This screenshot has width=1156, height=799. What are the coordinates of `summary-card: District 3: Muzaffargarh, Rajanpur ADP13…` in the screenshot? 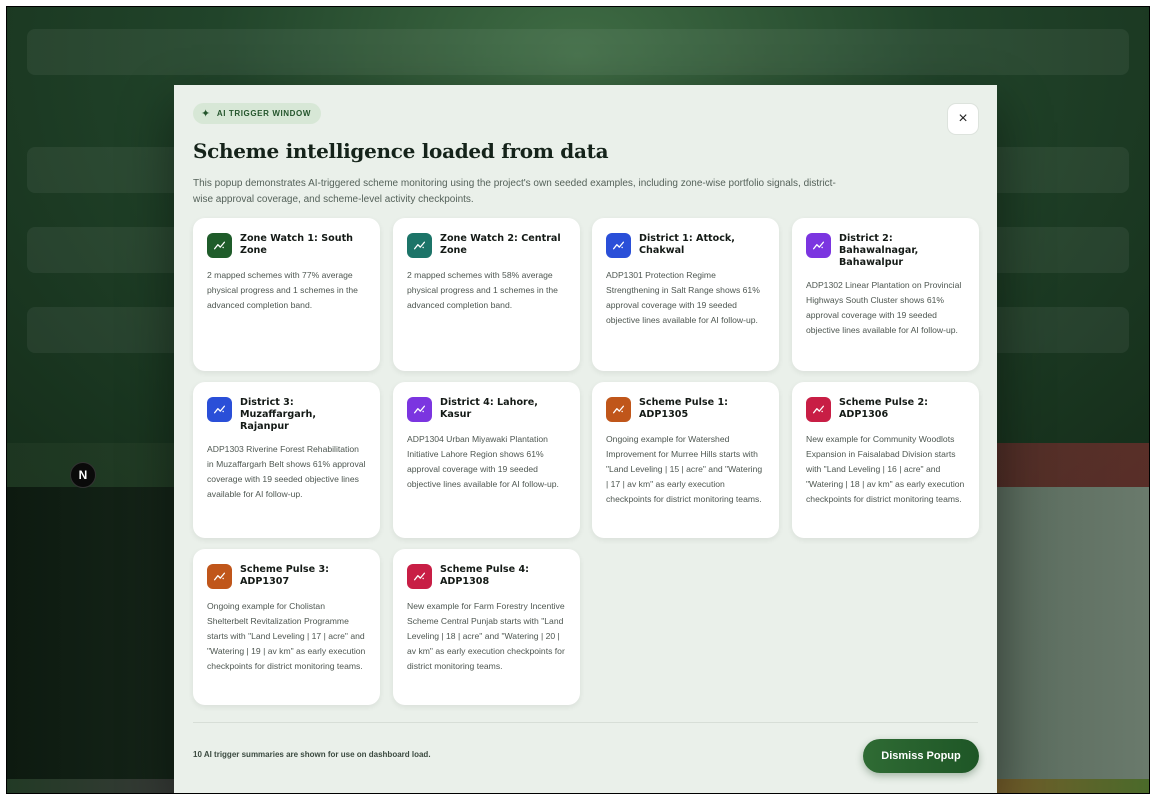 It's located at (286, 460).